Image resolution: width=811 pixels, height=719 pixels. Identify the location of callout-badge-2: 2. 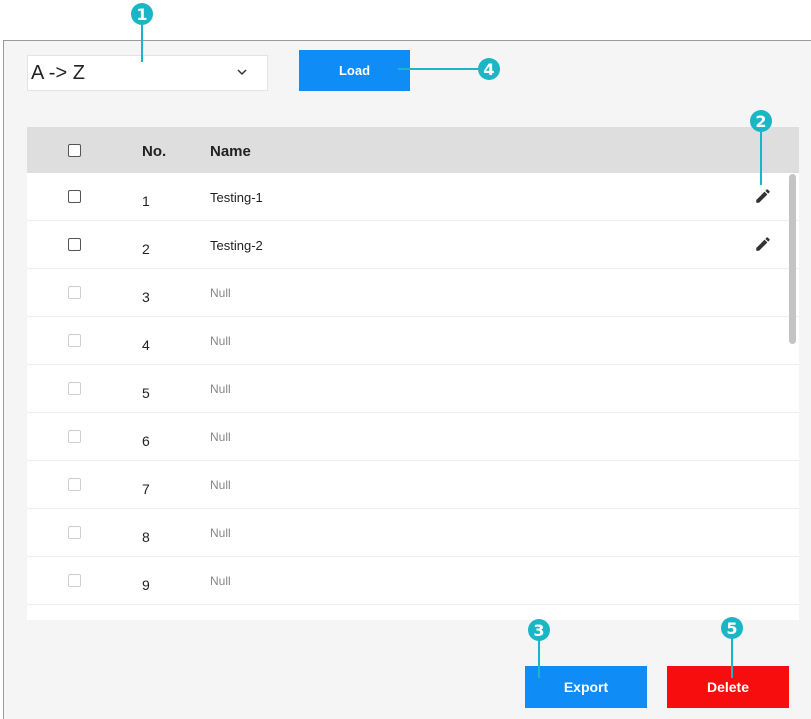
(761, 121).